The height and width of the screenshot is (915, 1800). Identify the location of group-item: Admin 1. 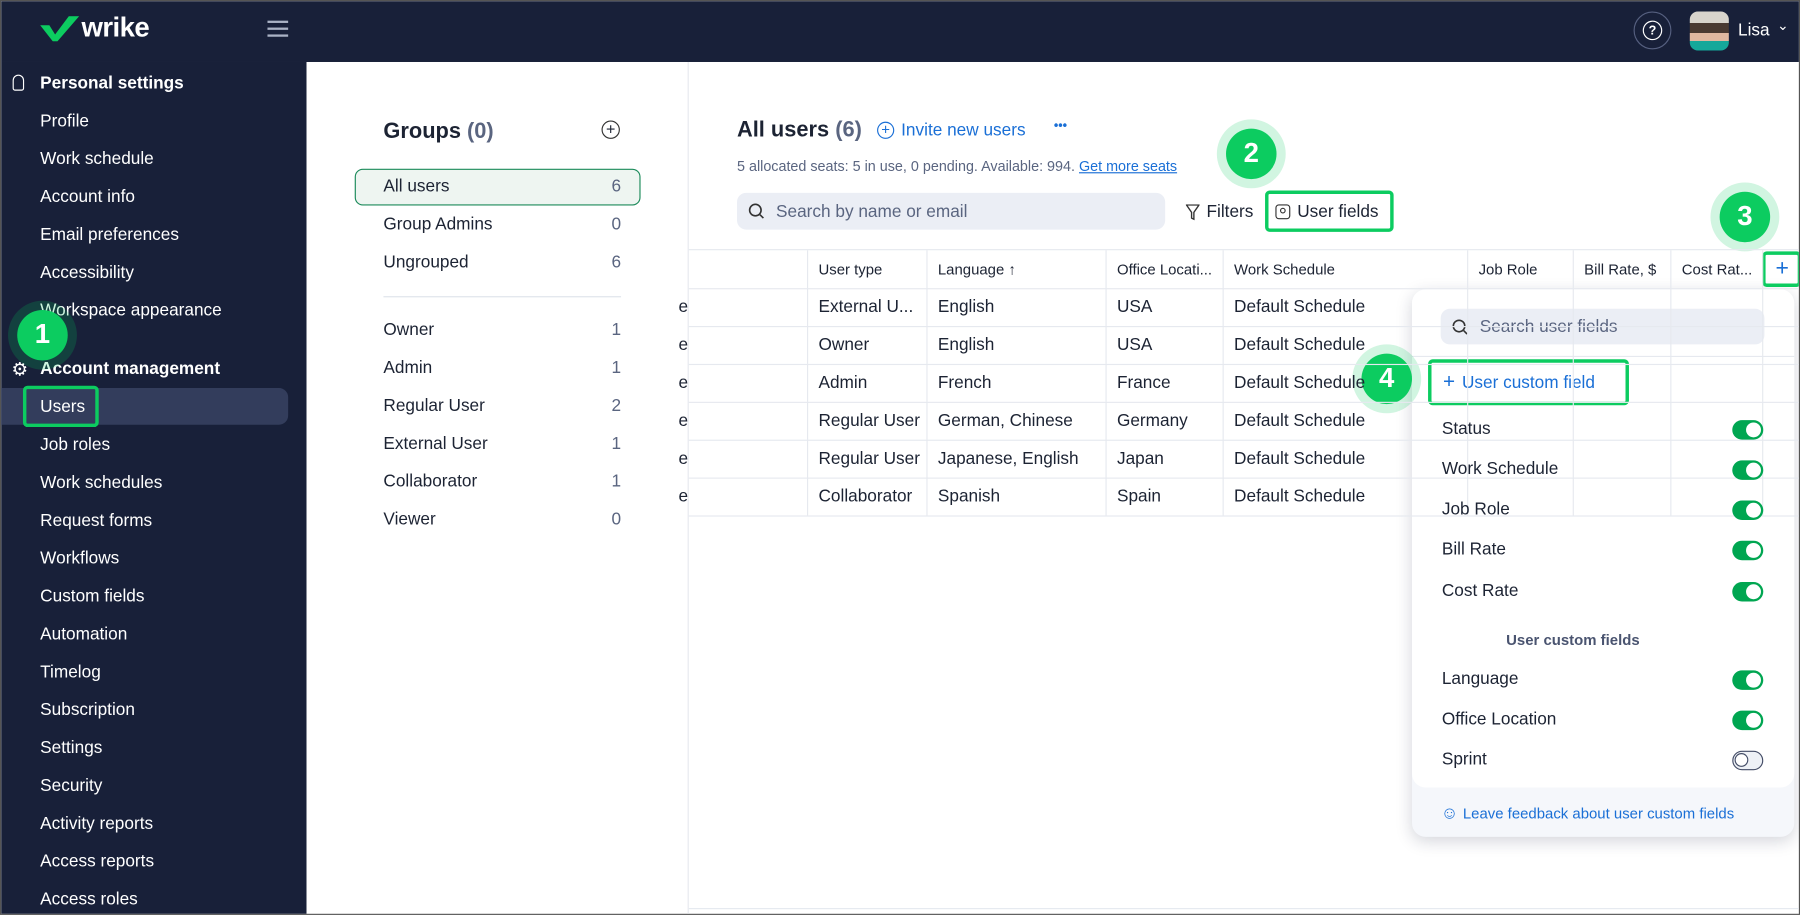
(502, 368).